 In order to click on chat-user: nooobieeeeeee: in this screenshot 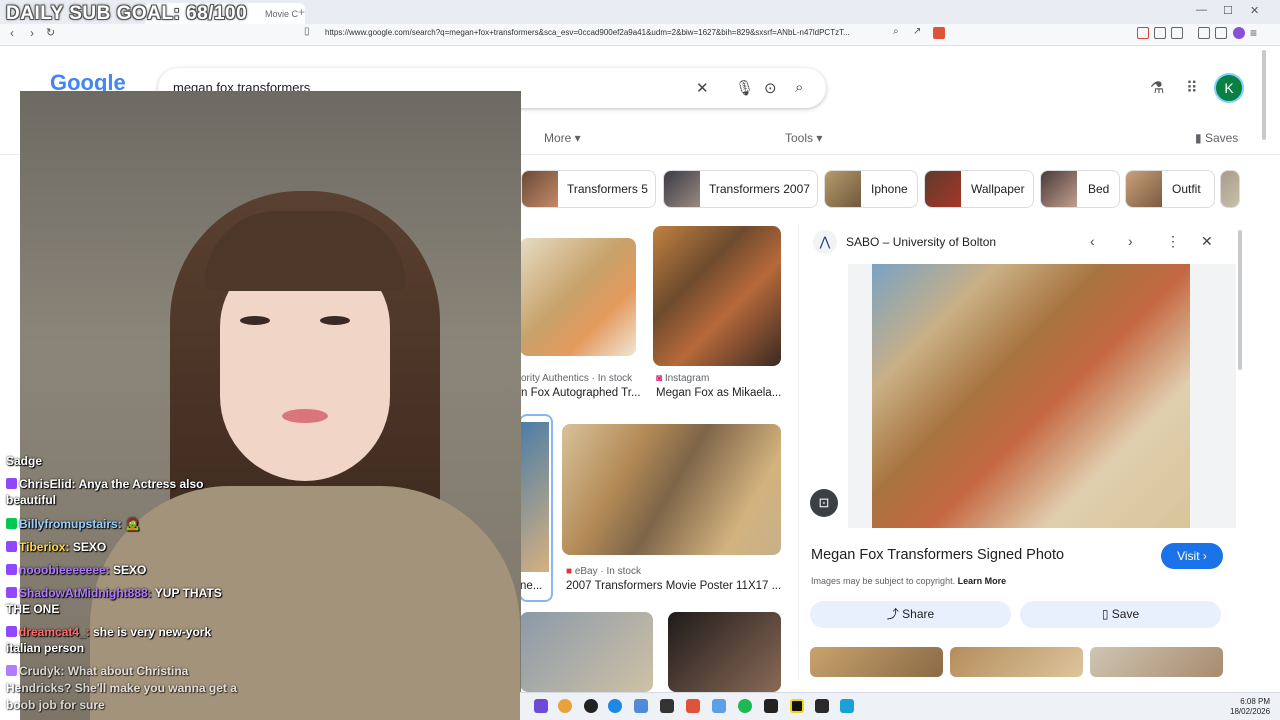, I will do `click(64, 570)`.